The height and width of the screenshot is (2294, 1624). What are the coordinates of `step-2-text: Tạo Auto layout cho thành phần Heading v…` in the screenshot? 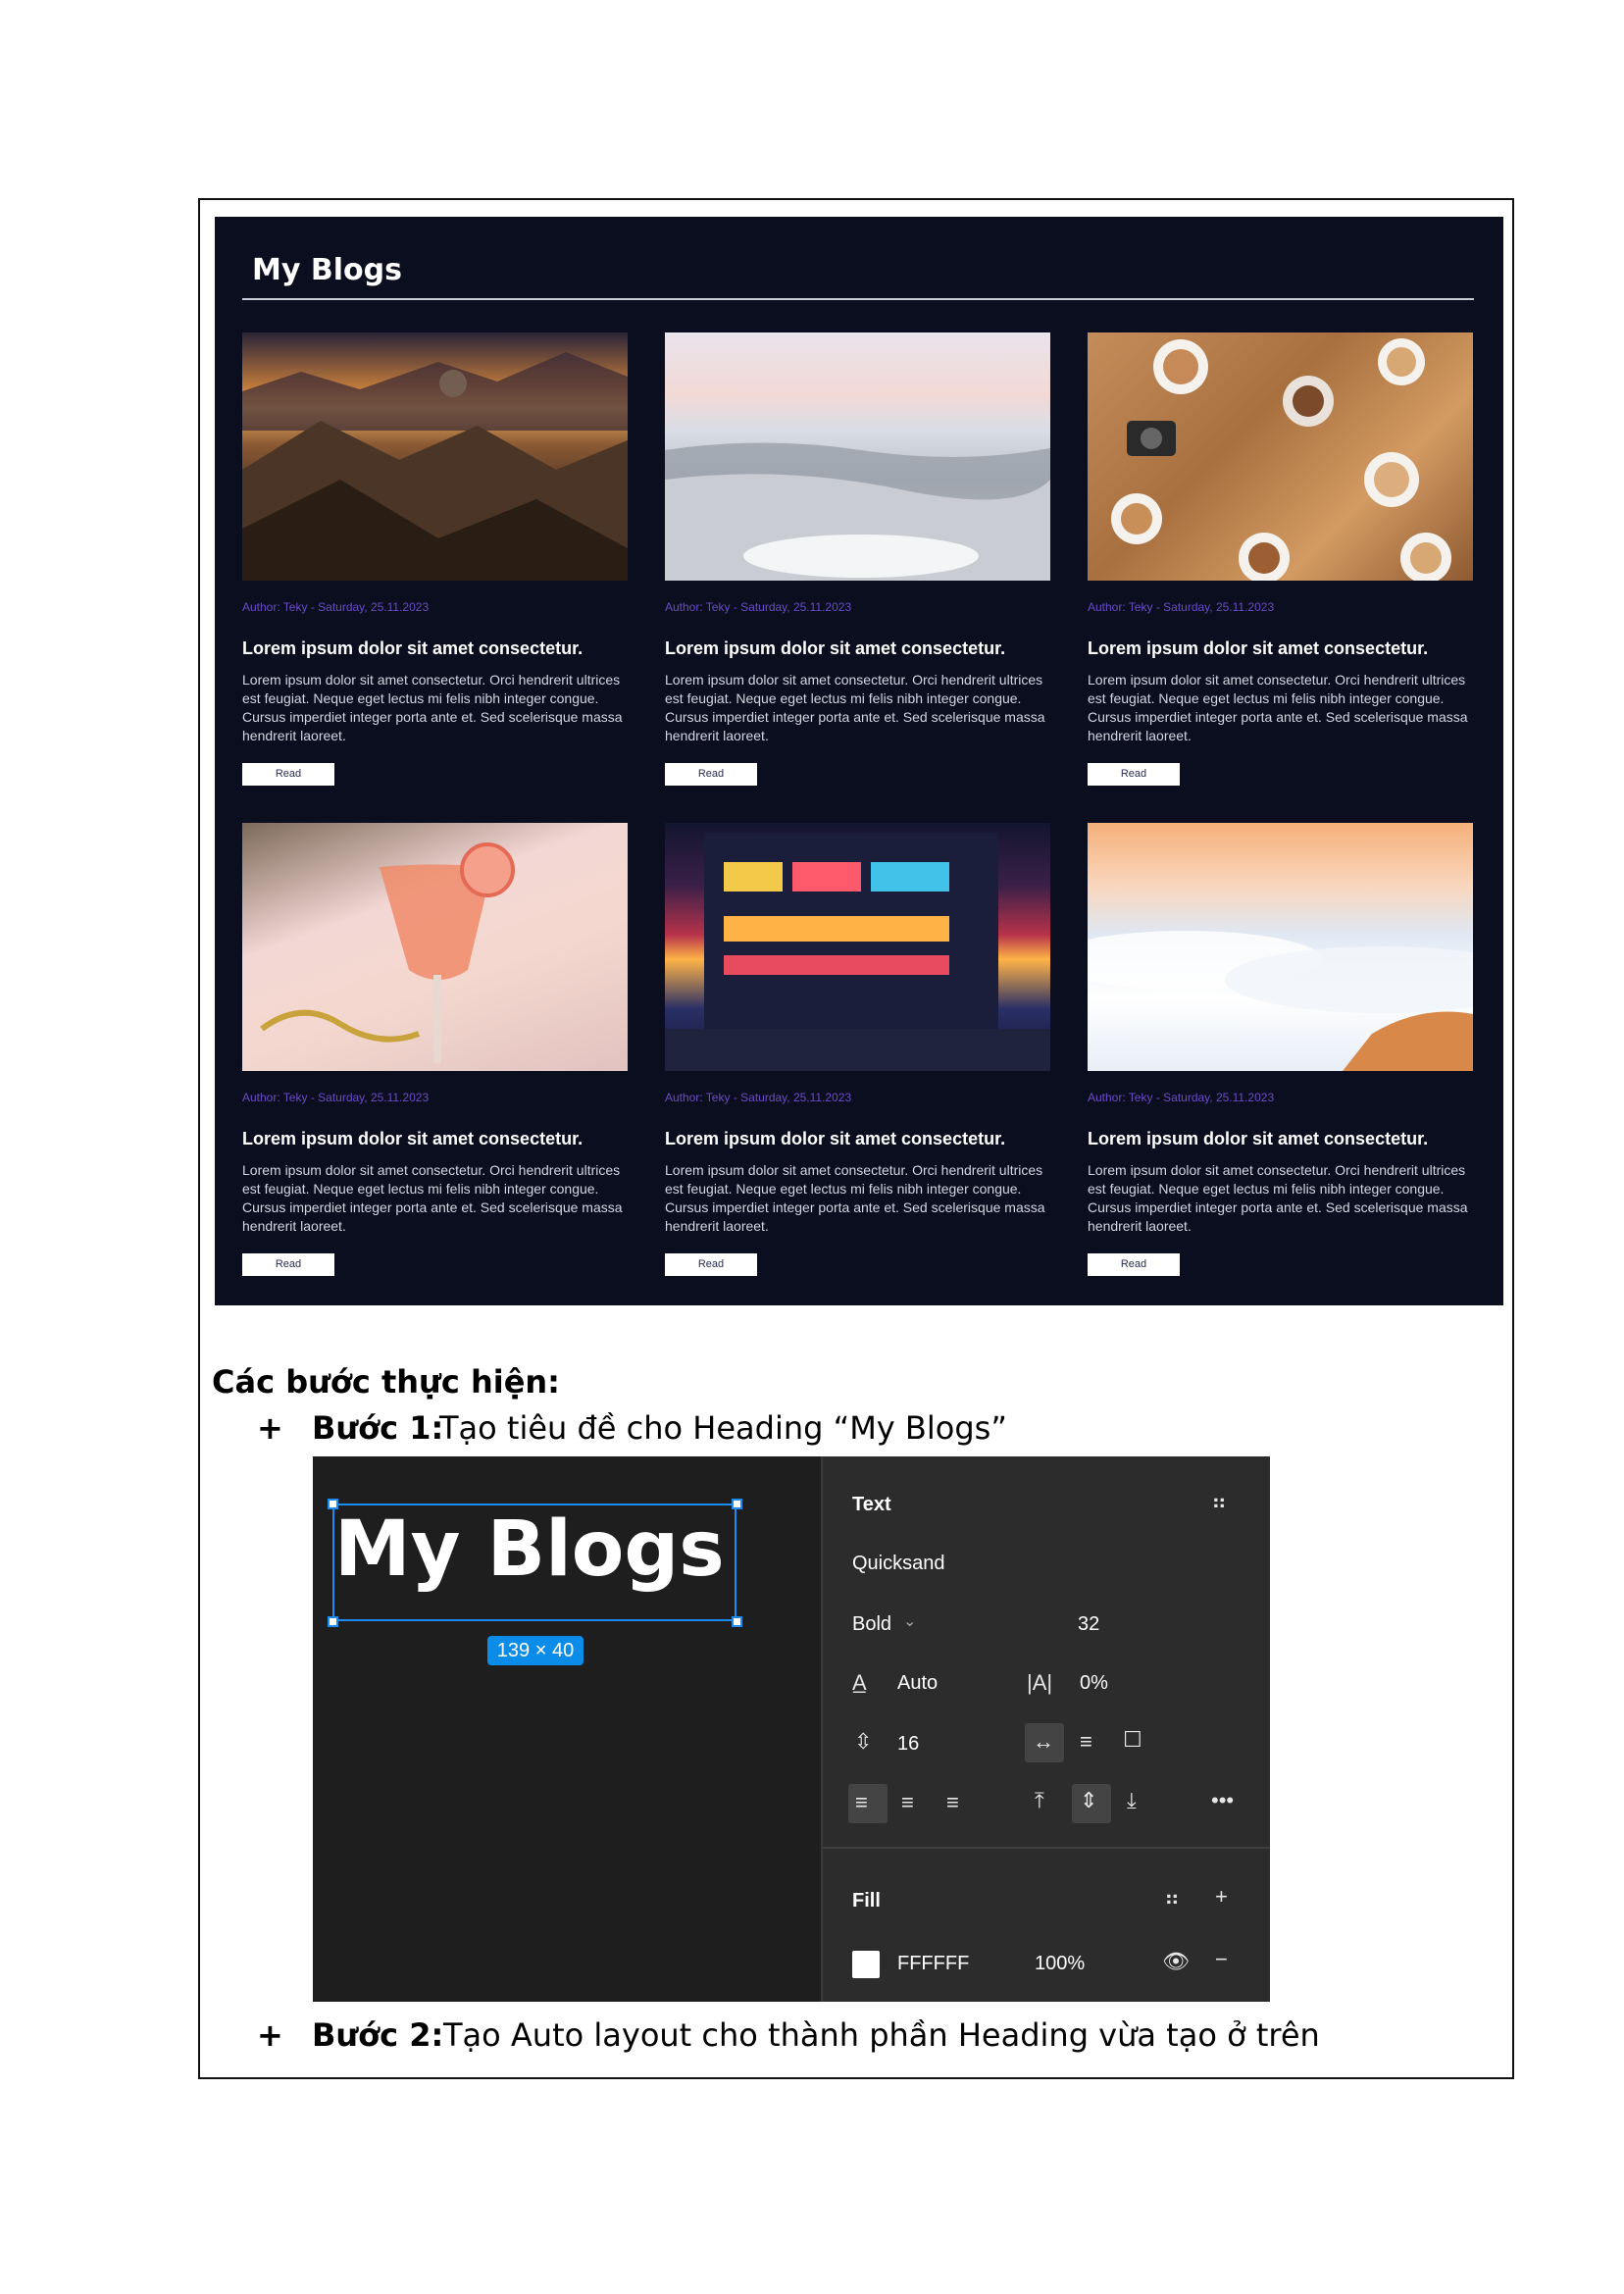 It's located at (881, 2035).